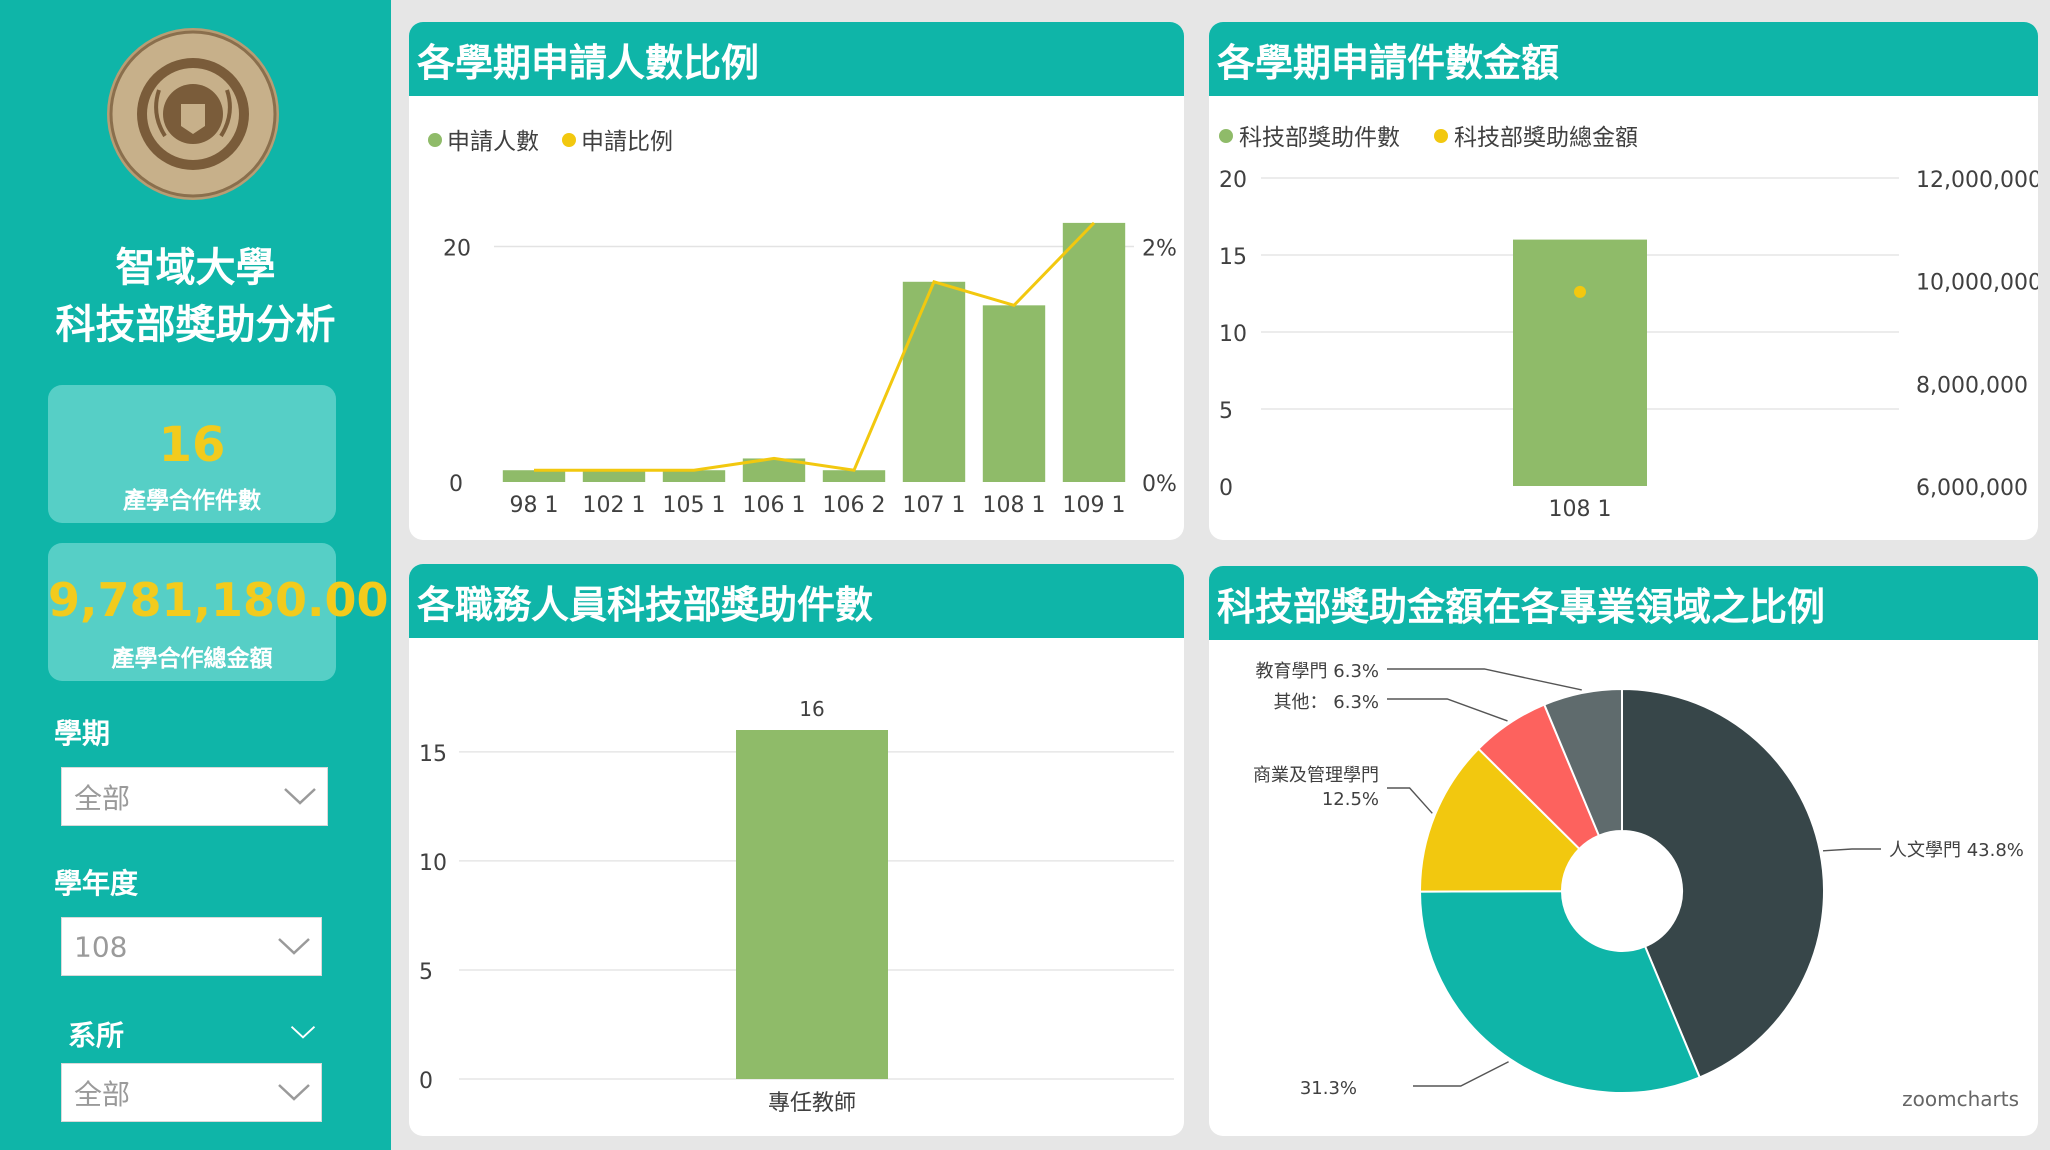 The image size is (2050, 1150). Describe the element at coordinates (1956, 850) in the screenshot. I see `slice-label: 人文學門 43.8%` at that location.